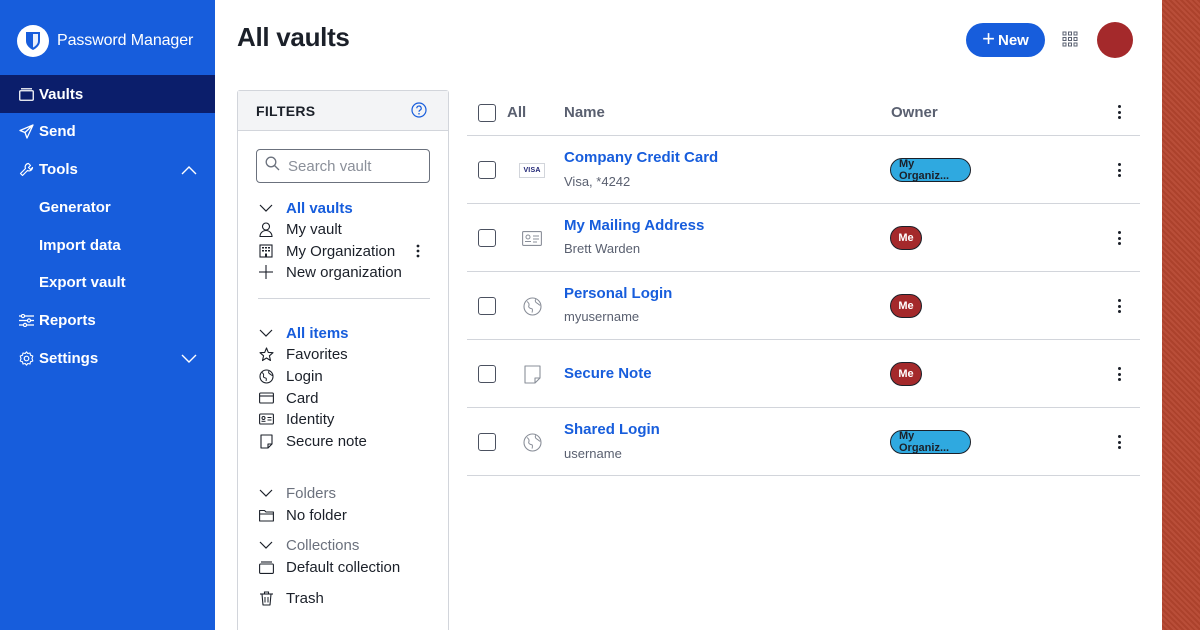 The image size is (1200, 630). What do you see at coordinates (266, 398) in the screenshot?
I see `credit-card-icon` at bounding box center [266, 398].